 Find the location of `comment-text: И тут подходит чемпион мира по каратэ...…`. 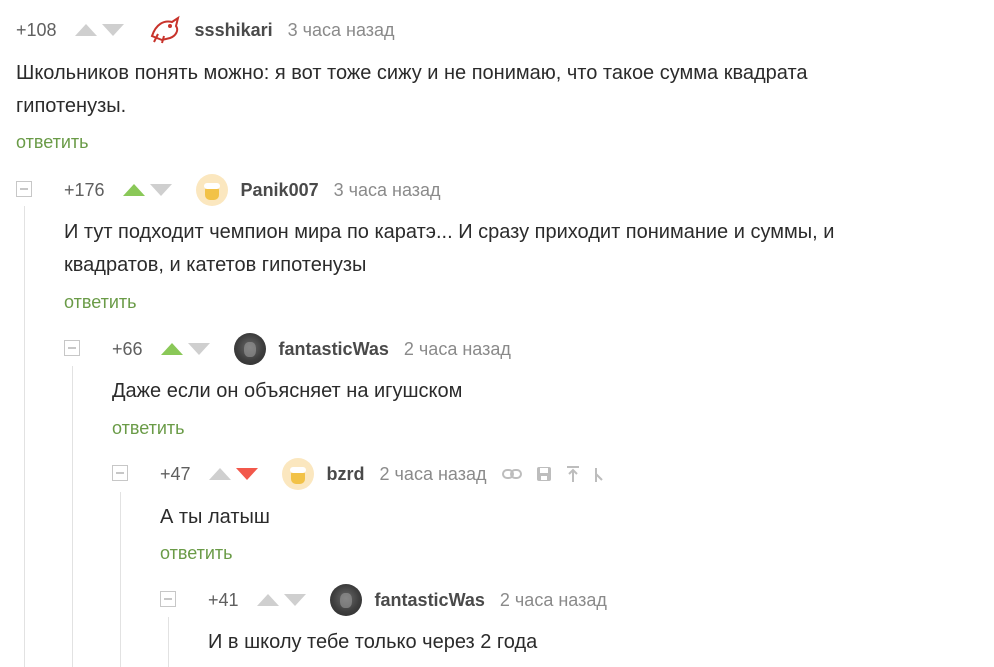

comment-text: И тут подходит чемпион мира по каратэ...… is located at coordinates (449, 249).